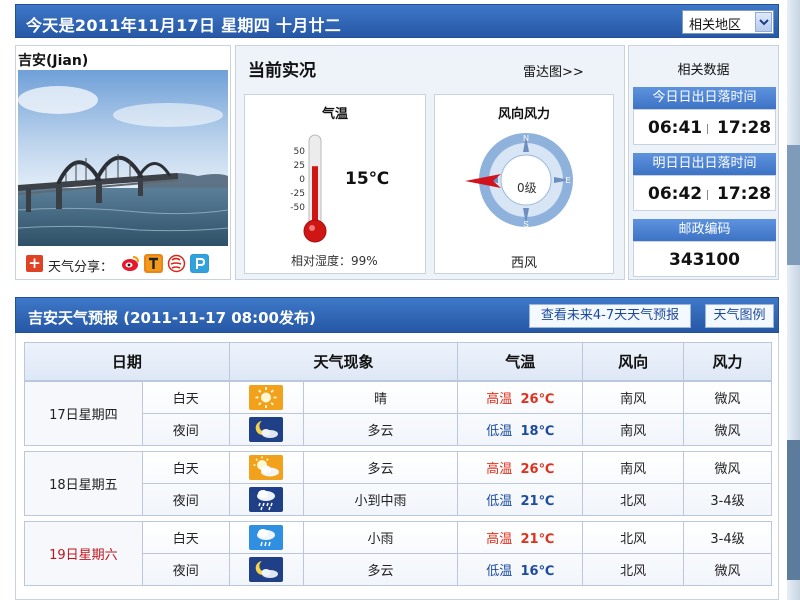  I want to click on thermometer-icon, so click(315, 191).